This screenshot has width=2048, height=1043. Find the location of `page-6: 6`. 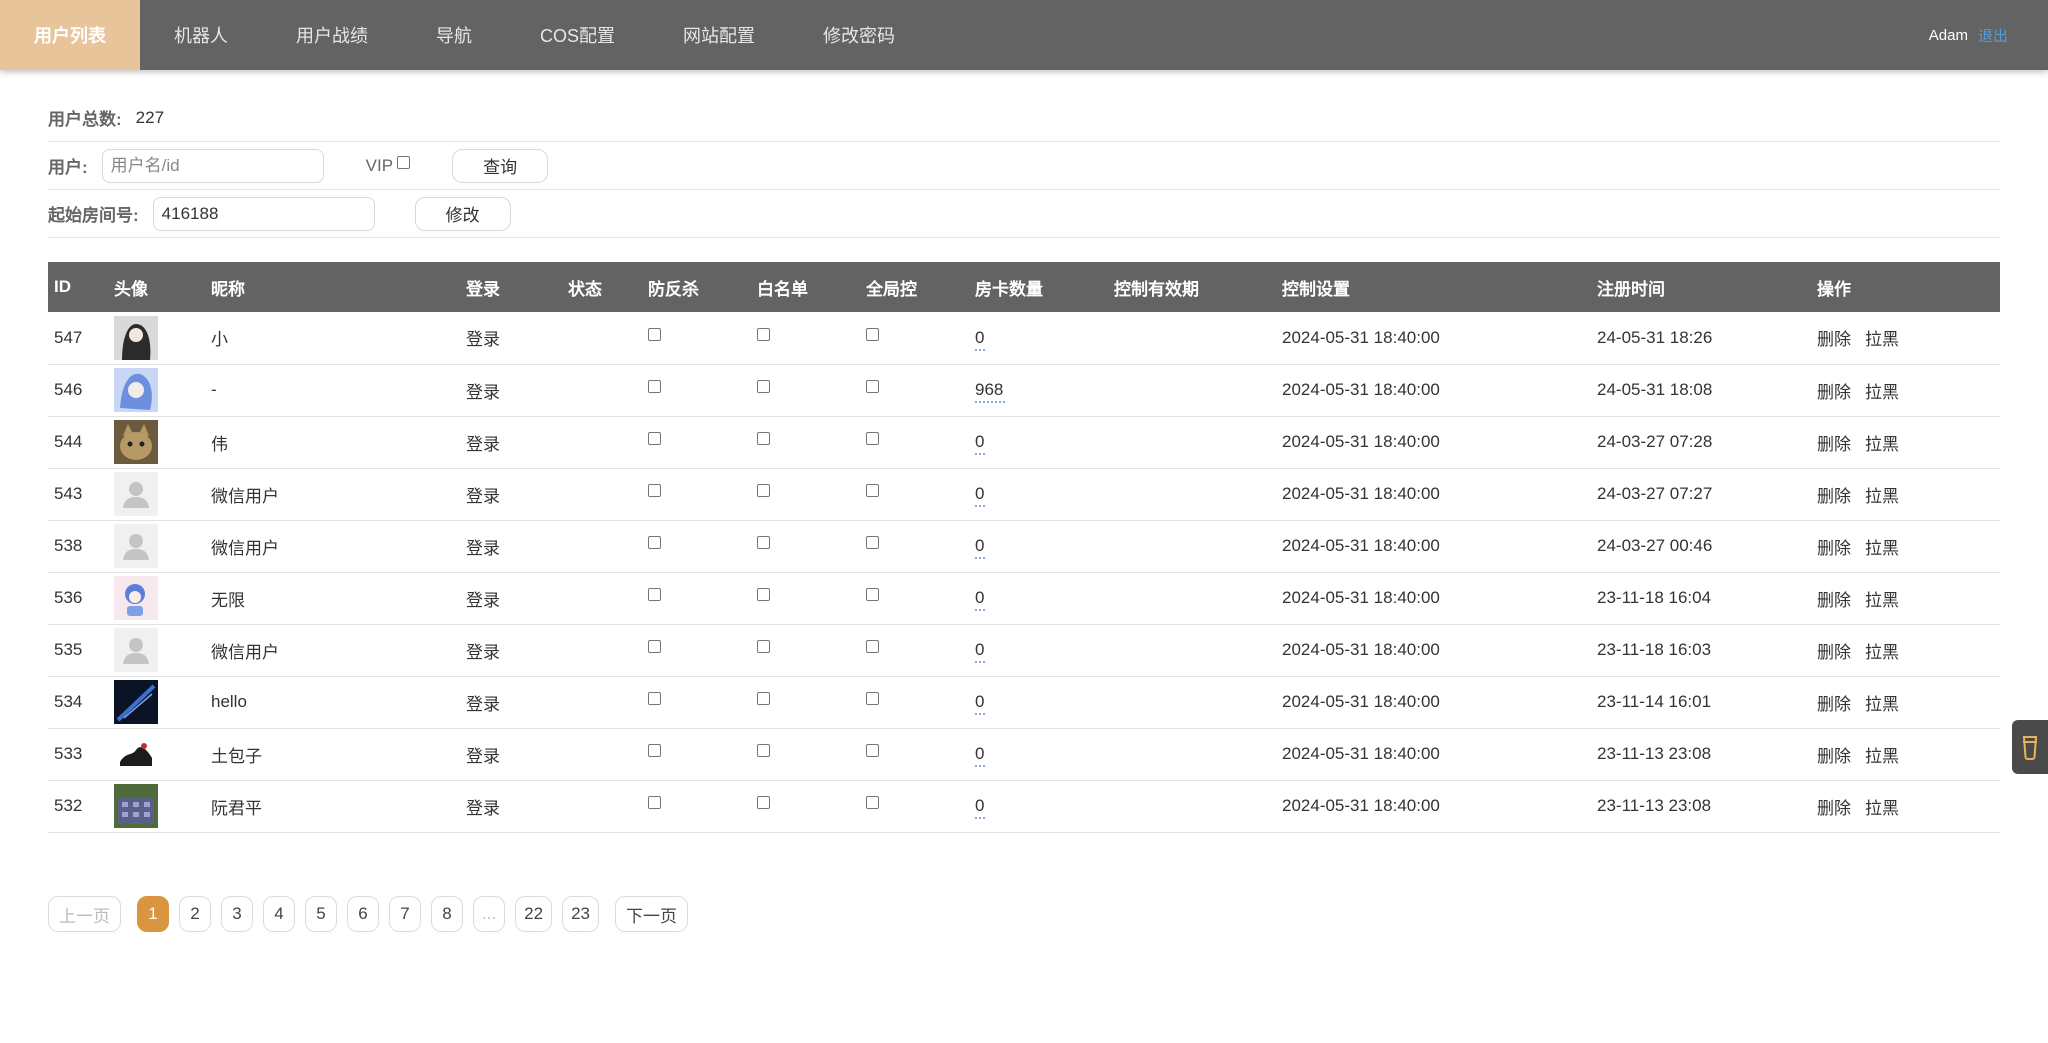

page-6: 6 is located at coordinates (363, 914).